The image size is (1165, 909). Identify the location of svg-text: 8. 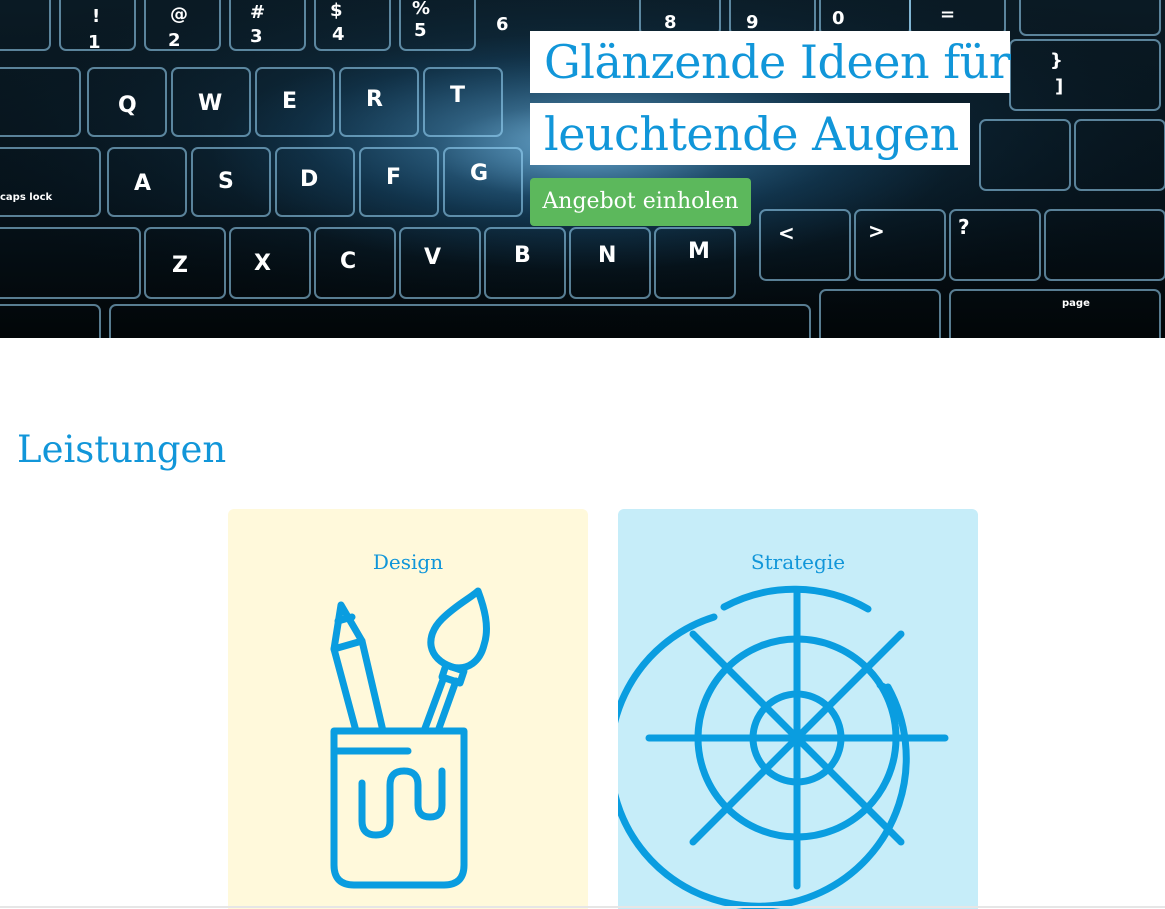
(670, 22).